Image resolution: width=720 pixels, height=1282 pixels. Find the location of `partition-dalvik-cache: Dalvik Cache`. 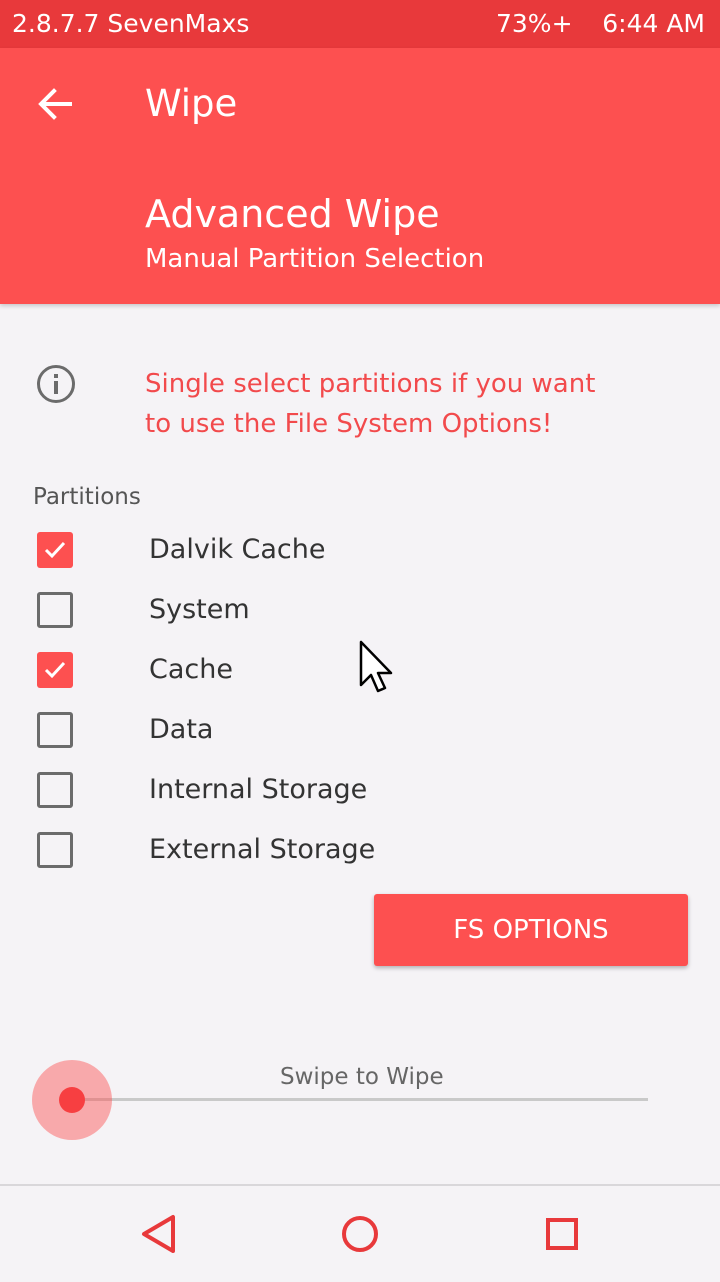

partition-dalvik-cache: Dalvik Cache is located at coordinates (360, 550).